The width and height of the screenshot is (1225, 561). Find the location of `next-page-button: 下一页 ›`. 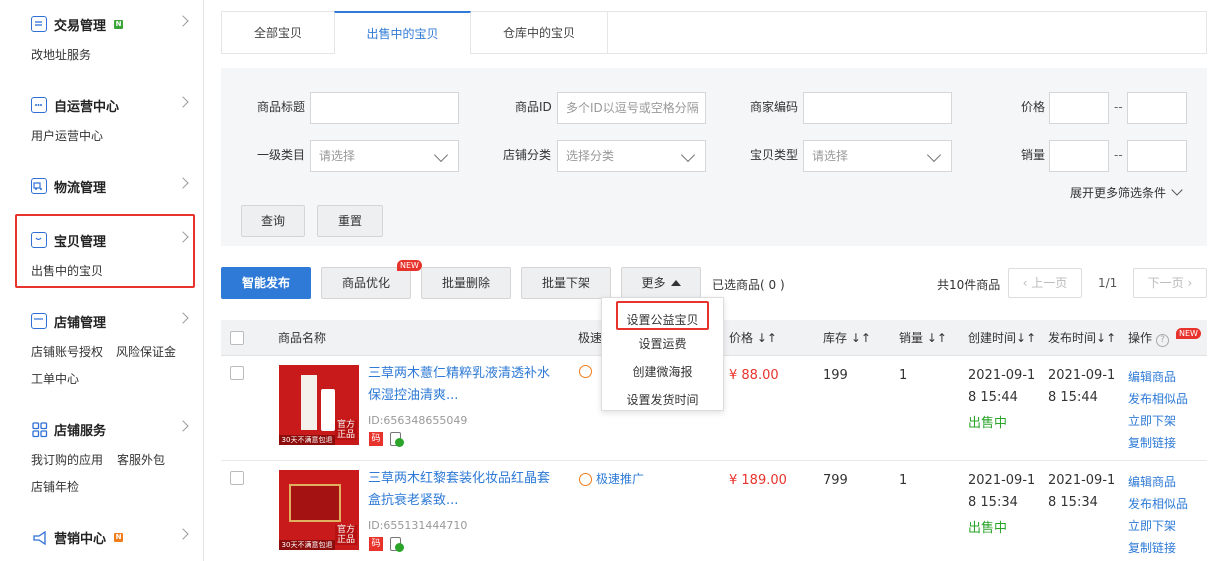

next-page-button: 下一页 › is located at coordinates (1170, 283).